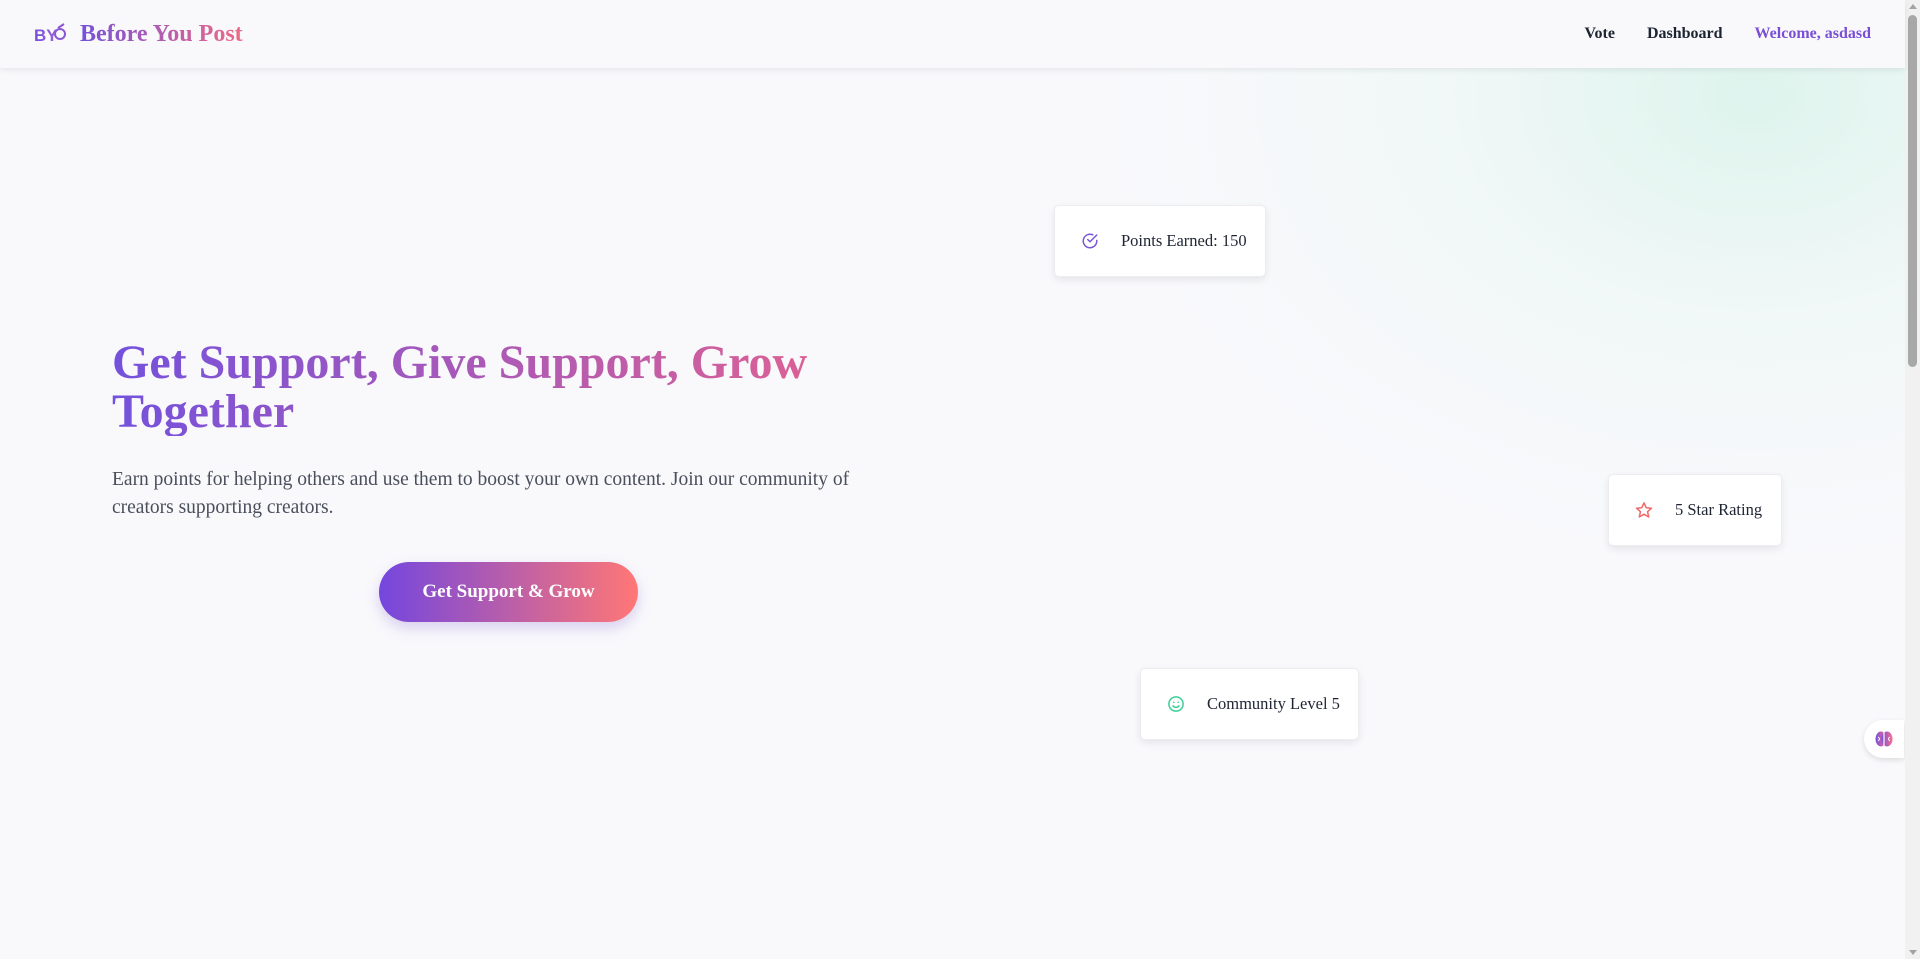 The height and width of the screenshot is (959, 1920). I want to click on star-rating-card: 5 Star Rating, so click(1695, 510).